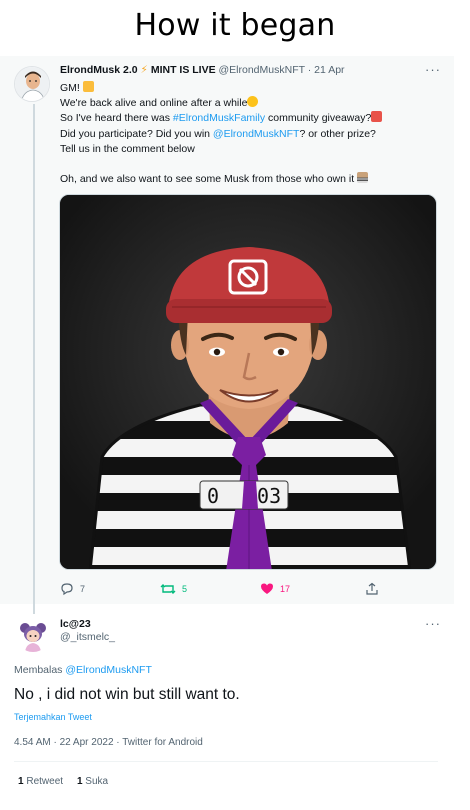 Image resolution: width=470 pixels, height=810 pixels. I want to click on reply-text: No , i did not win but still want to., so click(127, 694).